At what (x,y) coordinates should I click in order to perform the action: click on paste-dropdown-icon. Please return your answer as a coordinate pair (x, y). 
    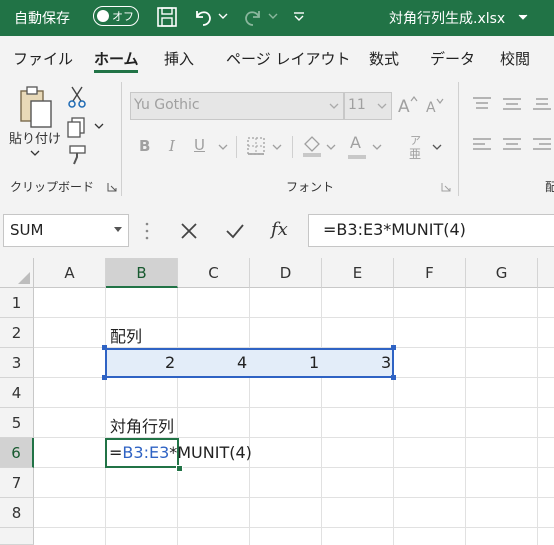
    Looking at the image, I should click on (35, 154).